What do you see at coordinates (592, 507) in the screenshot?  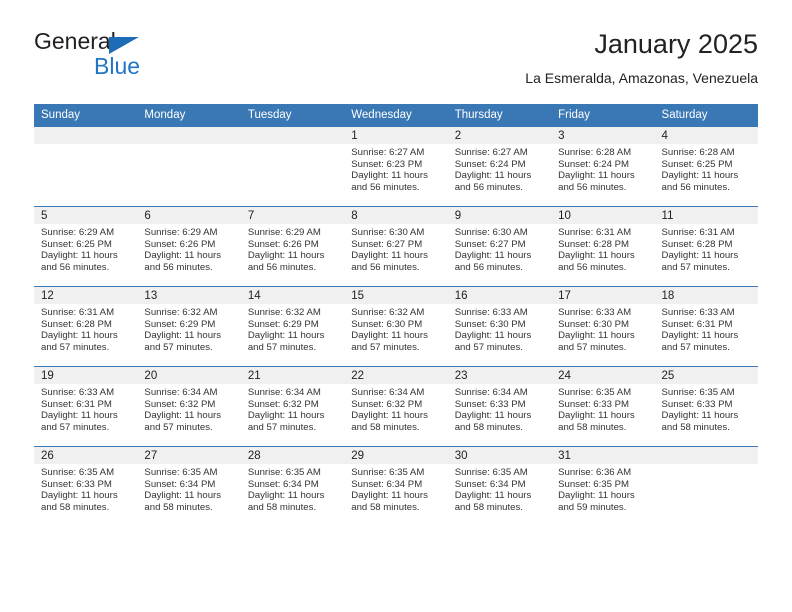 I see `daylight-text-line2: and 59 minutes.` at bounding box center [592, 507].